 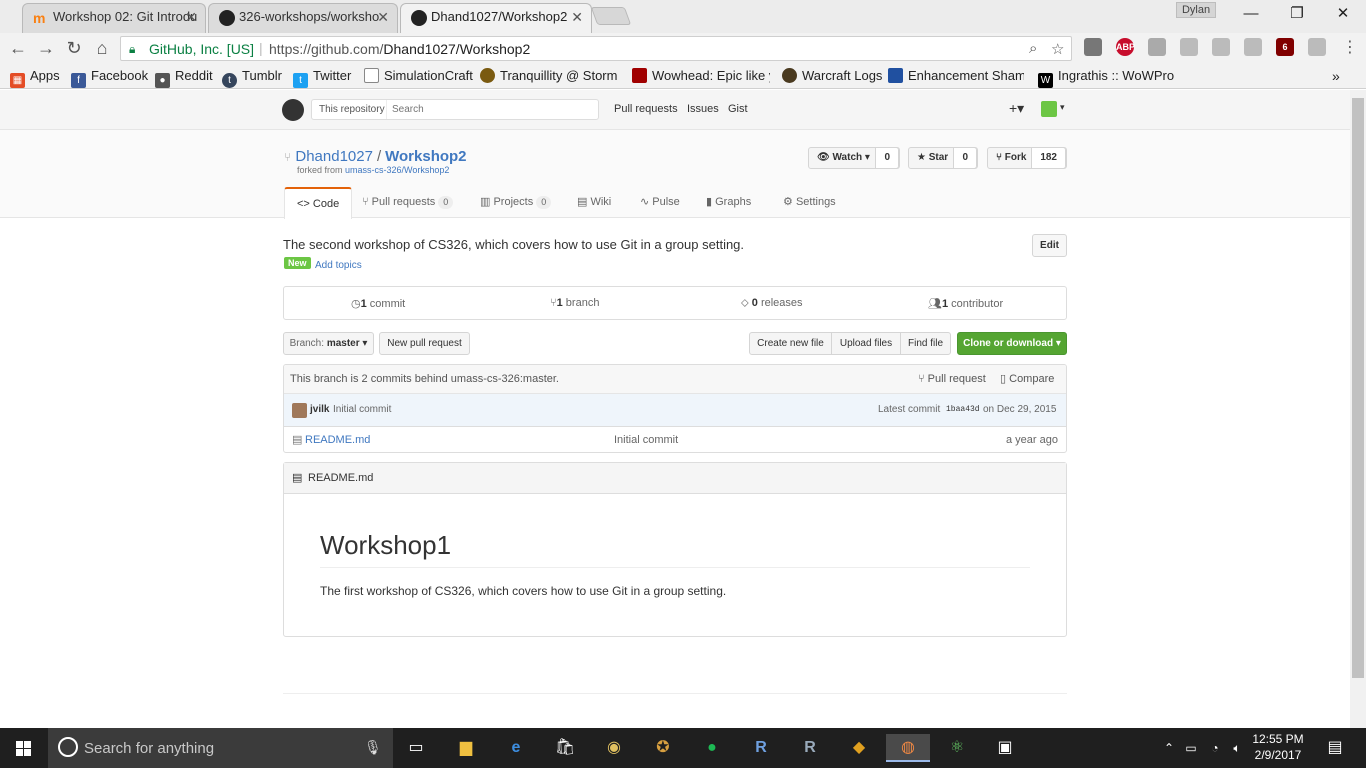 What do you see at coordinates (728, 202) in the screenshot?
I see `tab-graphs: ▮ Graphs` at bounding box center [728, 202].